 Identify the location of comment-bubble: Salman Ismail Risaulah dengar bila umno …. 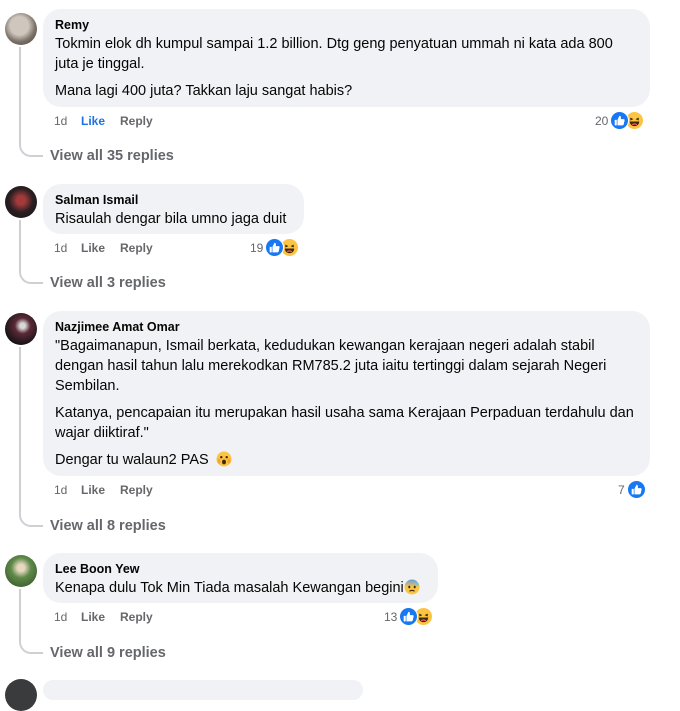
(173, 209).